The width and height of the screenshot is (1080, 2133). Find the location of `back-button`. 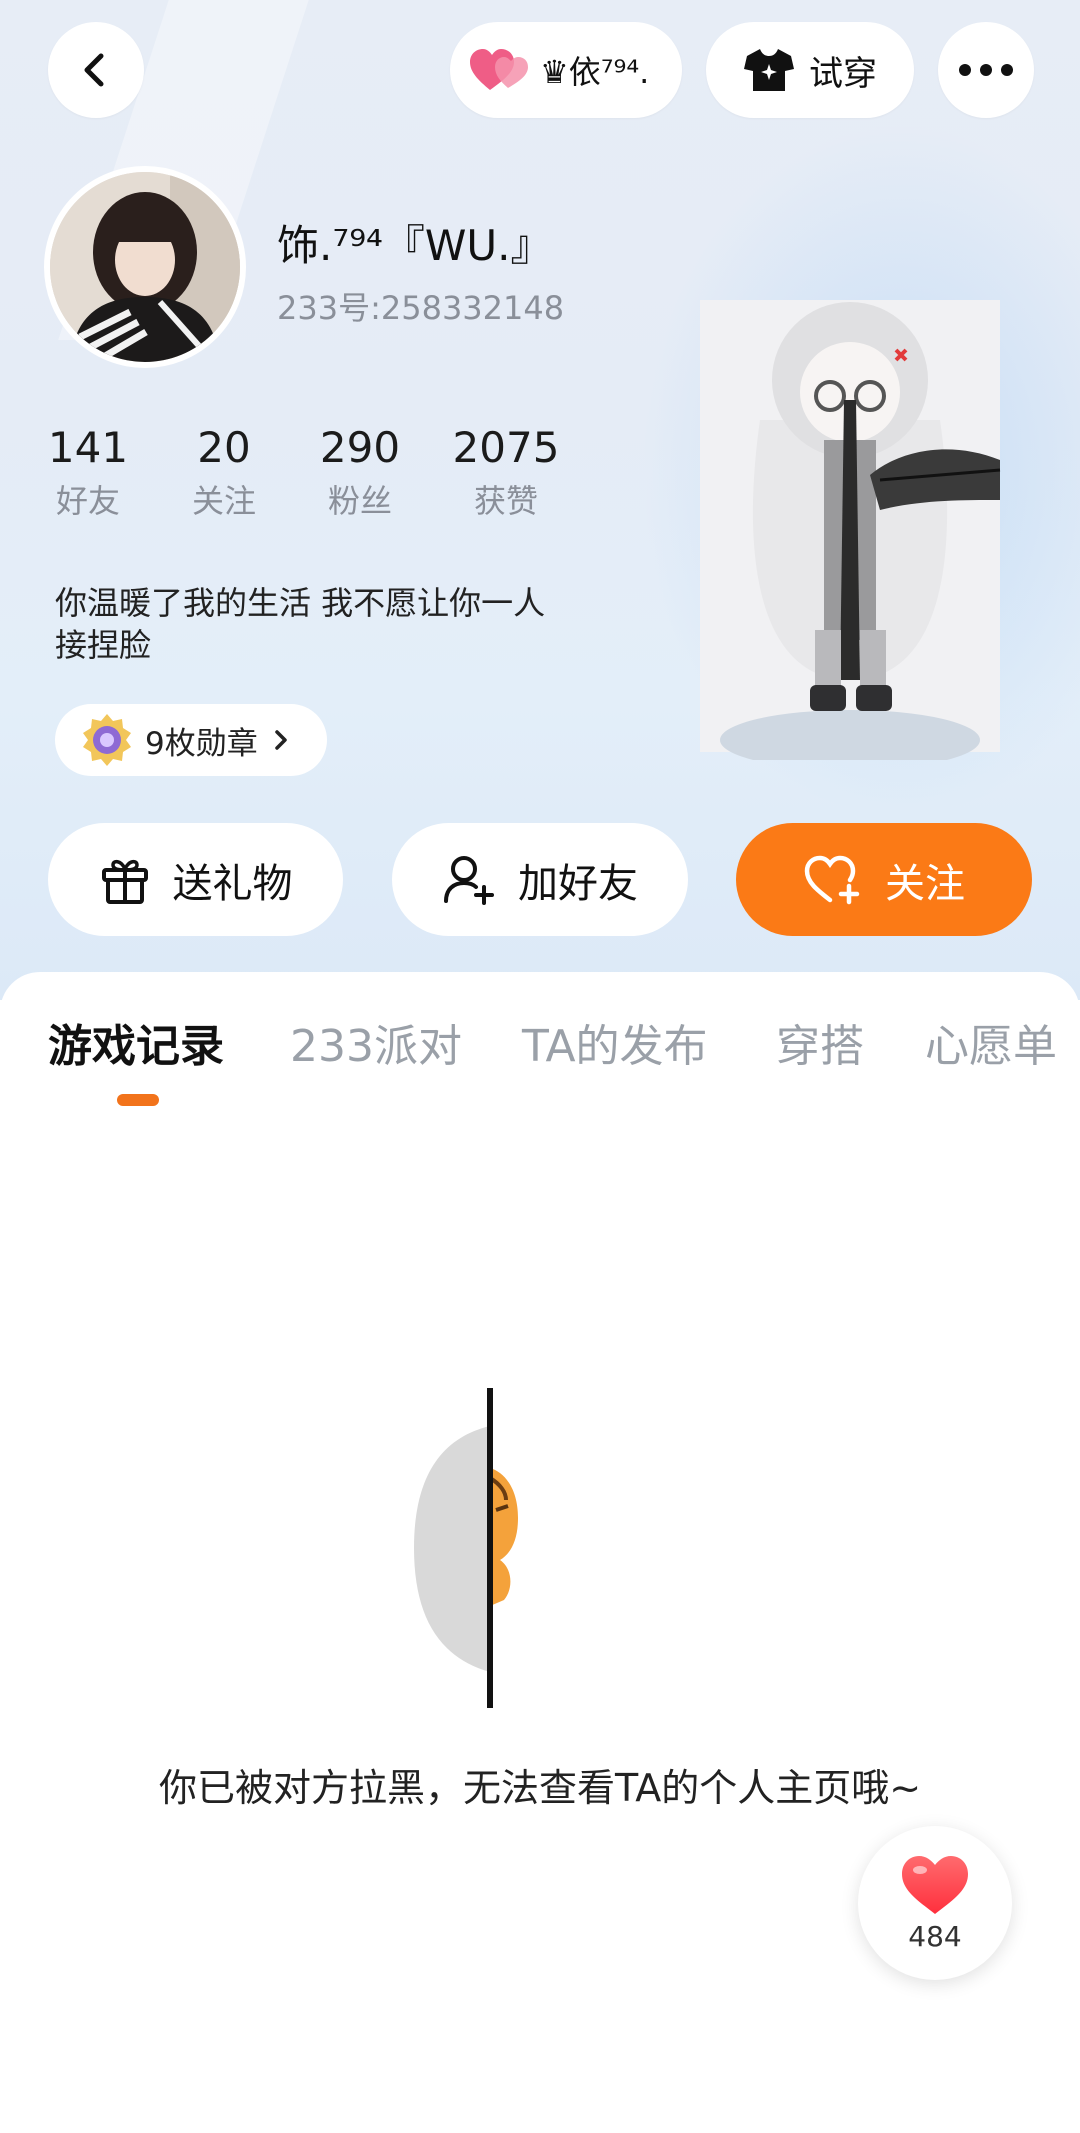

back-button is located at coordinates (96, 70).